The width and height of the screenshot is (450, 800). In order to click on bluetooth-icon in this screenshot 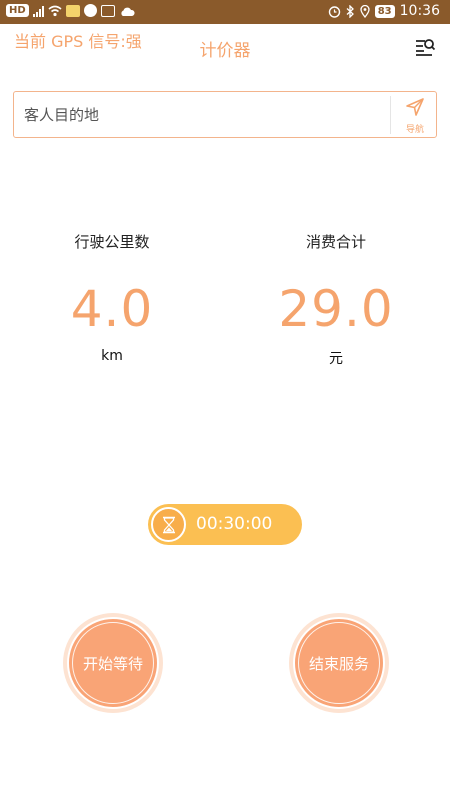, I will do `click(350, 11)`.